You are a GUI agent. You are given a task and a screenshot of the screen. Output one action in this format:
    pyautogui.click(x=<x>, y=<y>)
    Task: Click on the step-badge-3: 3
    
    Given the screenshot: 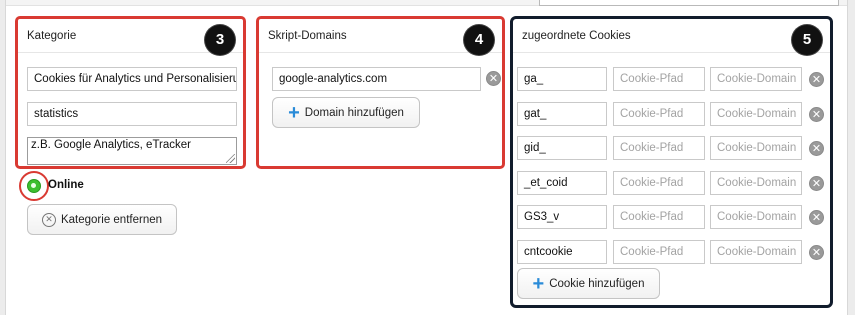 What is the action you would take?
    pyautogui.click(x=220, y=40)
    